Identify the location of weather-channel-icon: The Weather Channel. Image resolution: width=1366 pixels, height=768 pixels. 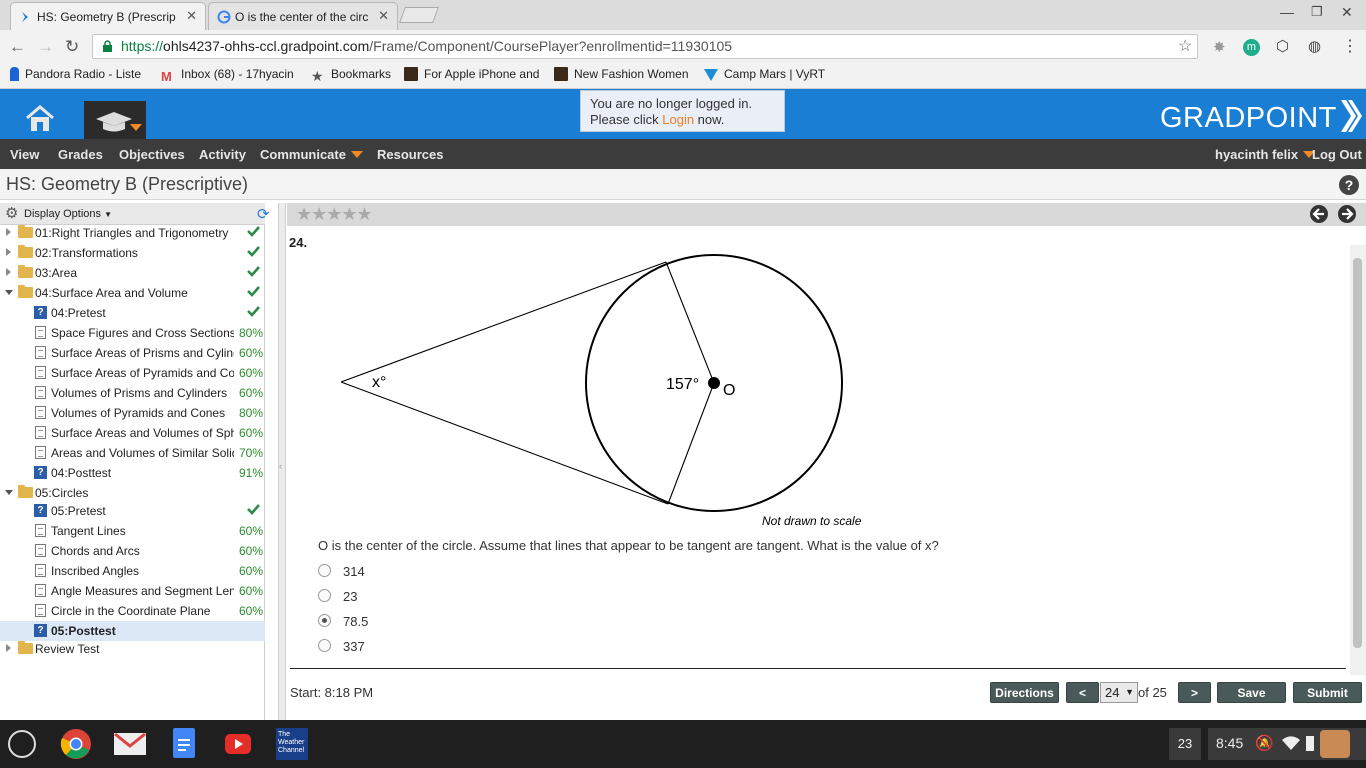
(292, 744).